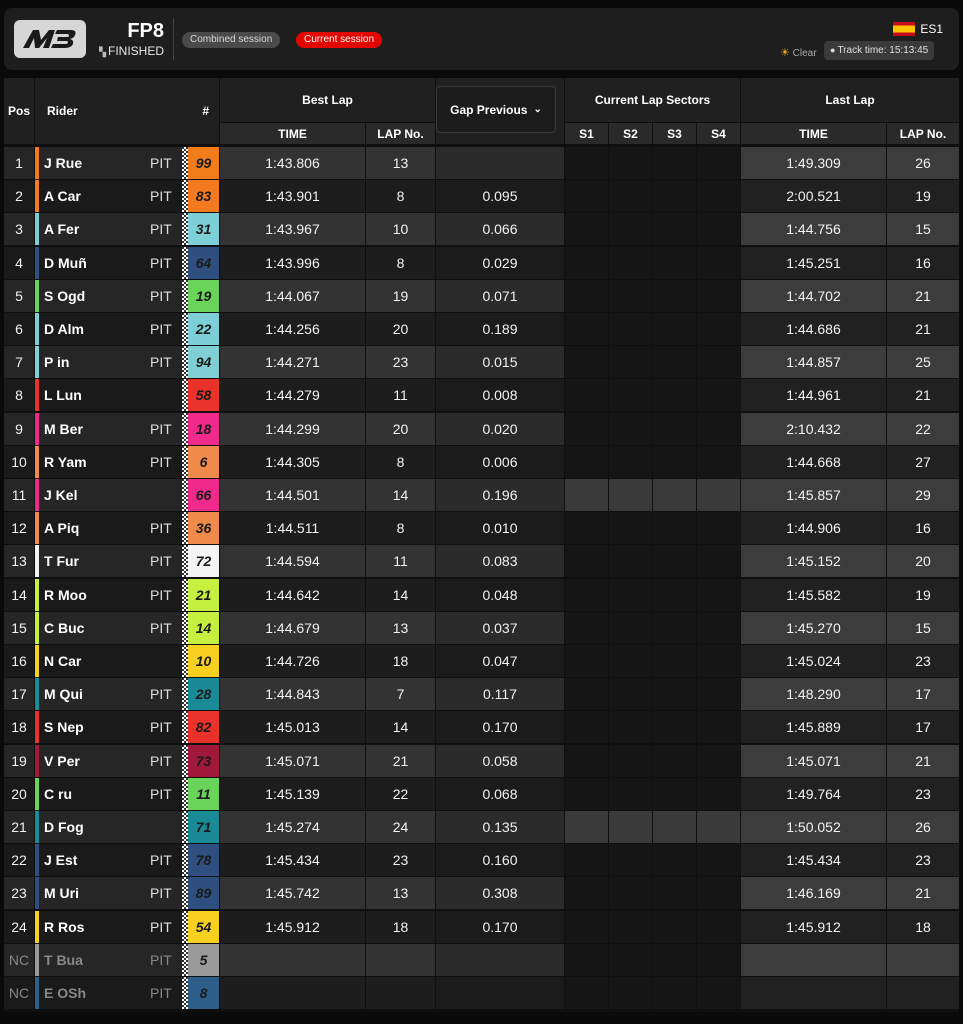 The height and width of the screenshot is (1024, 963). I want to click on rider-name: M Uri, so click(61, 893).